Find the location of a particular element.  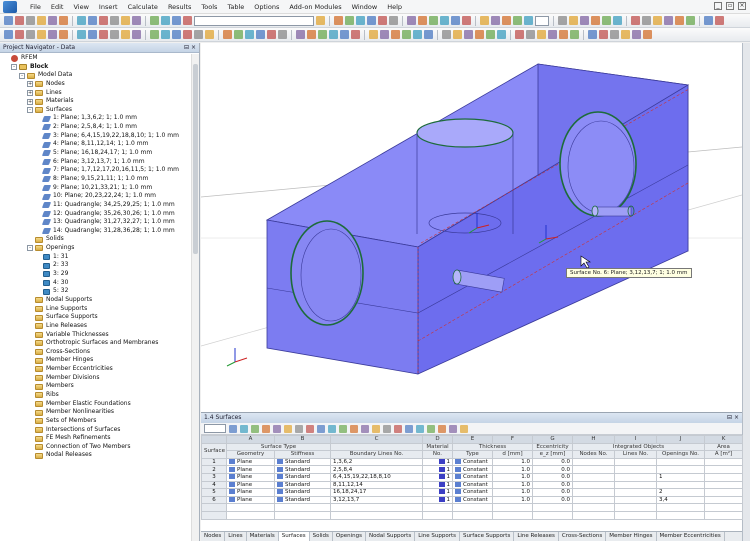

navigator-scrollbar is located at coordinates (195, 297).